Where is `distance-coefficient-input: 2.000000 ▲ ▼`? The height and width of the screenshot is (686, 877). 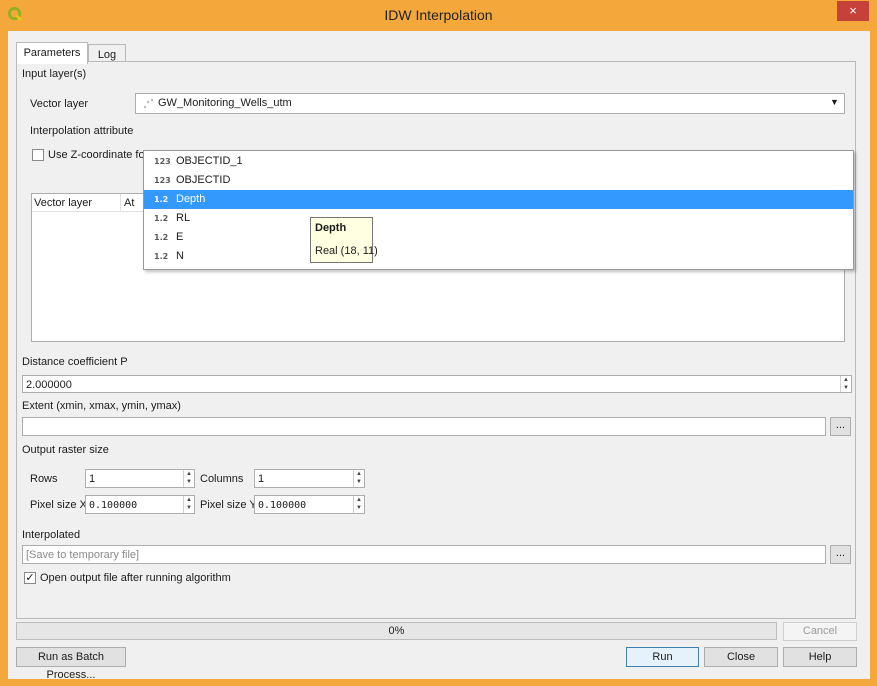
distance-coefficient-input: 2.000000 ▲ ▼ is located at coordinates (437, 384).